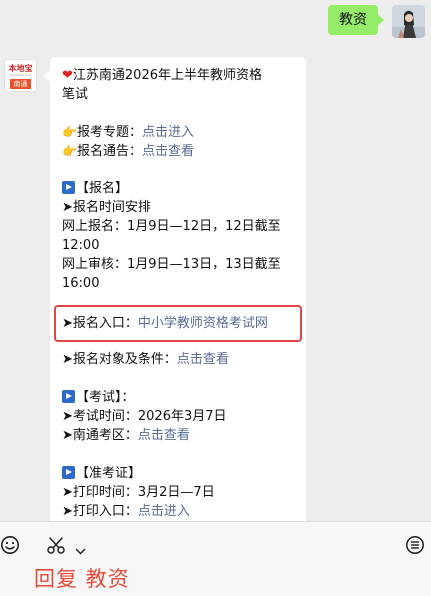 Image resolution: width=431 pixels, height=596 pixels. I want to click on section-register: 【报名】, so click(95, 188).